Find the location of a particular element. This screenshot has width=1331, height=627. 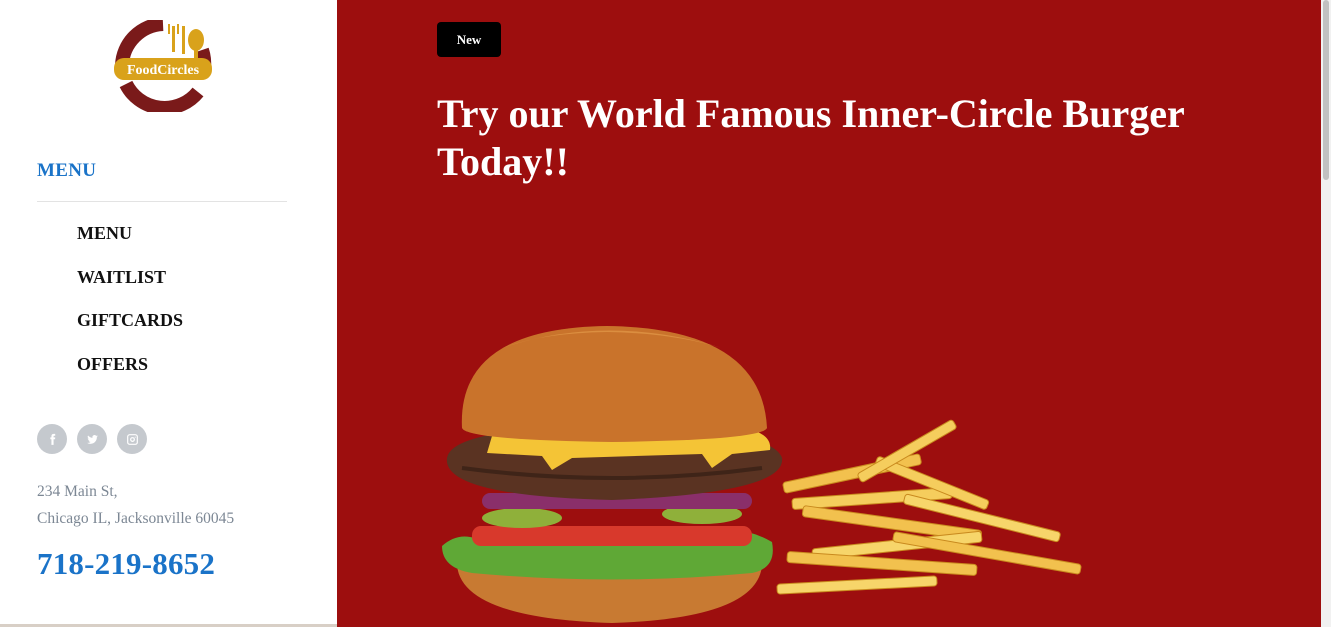

instagram-button is located at coordinates (132, 439).